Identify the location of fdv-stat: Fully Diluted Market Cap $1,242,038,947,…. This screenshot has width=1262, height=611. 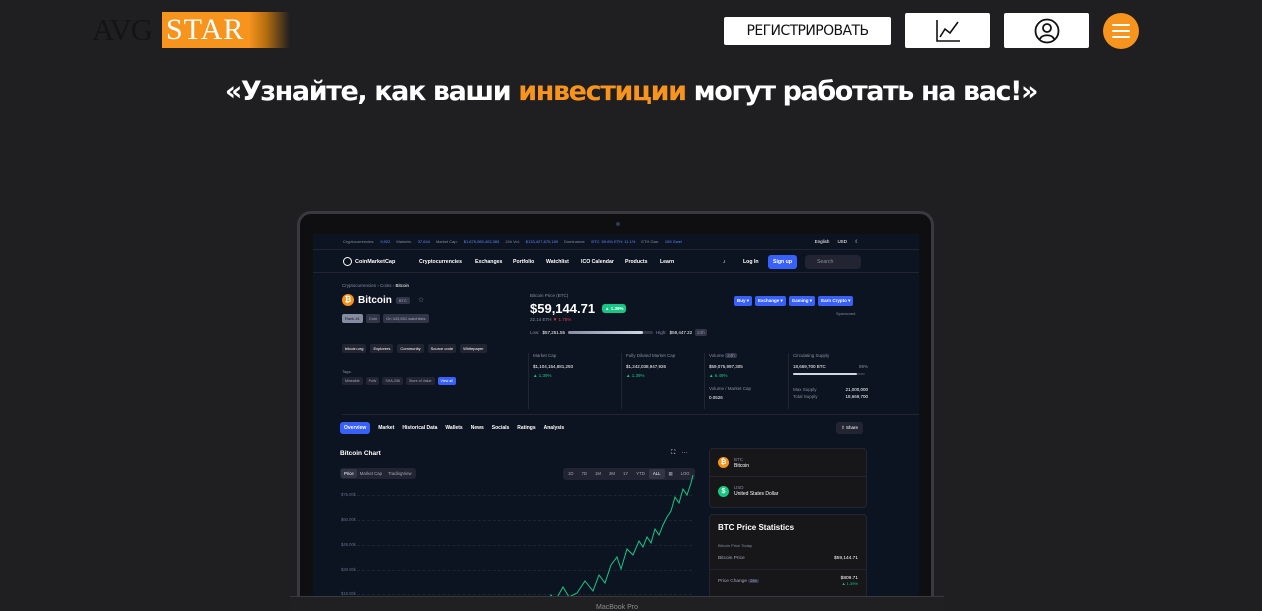
(662, 381).